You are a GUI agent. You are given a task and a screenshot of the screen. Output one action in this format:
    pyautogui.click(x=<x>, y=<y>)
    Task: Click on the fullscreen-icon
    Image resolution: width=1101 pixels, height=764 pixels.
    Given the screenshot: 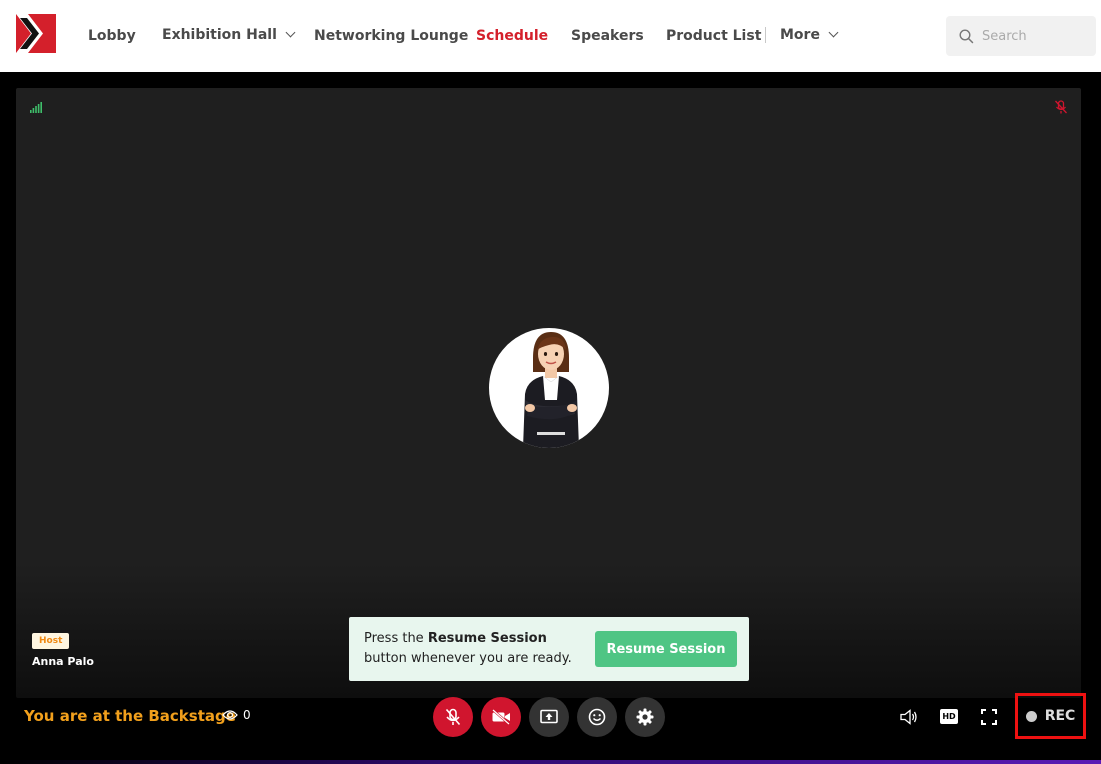 What is the action you would take?
    pyautogui.click(x=989, y=717)
    